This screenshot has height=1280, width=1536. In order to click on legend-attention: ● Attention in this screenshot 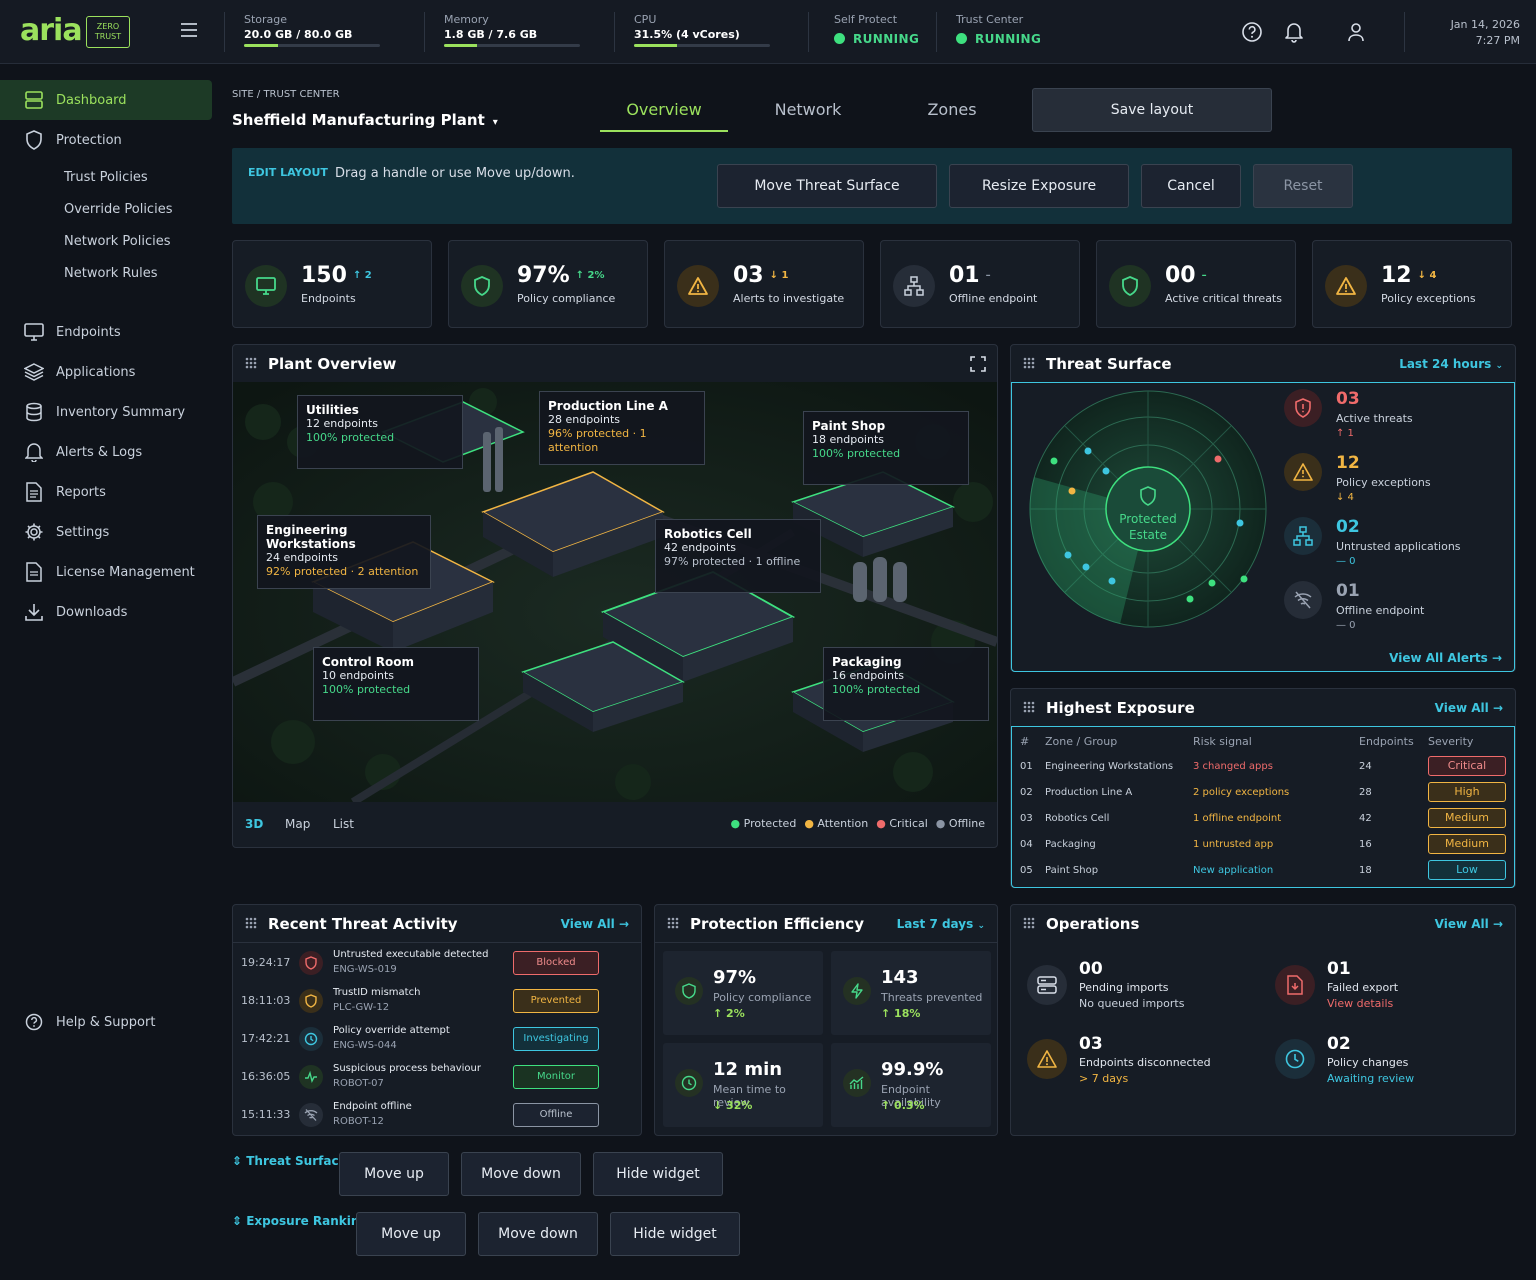, I will do `click(836, 823)`.